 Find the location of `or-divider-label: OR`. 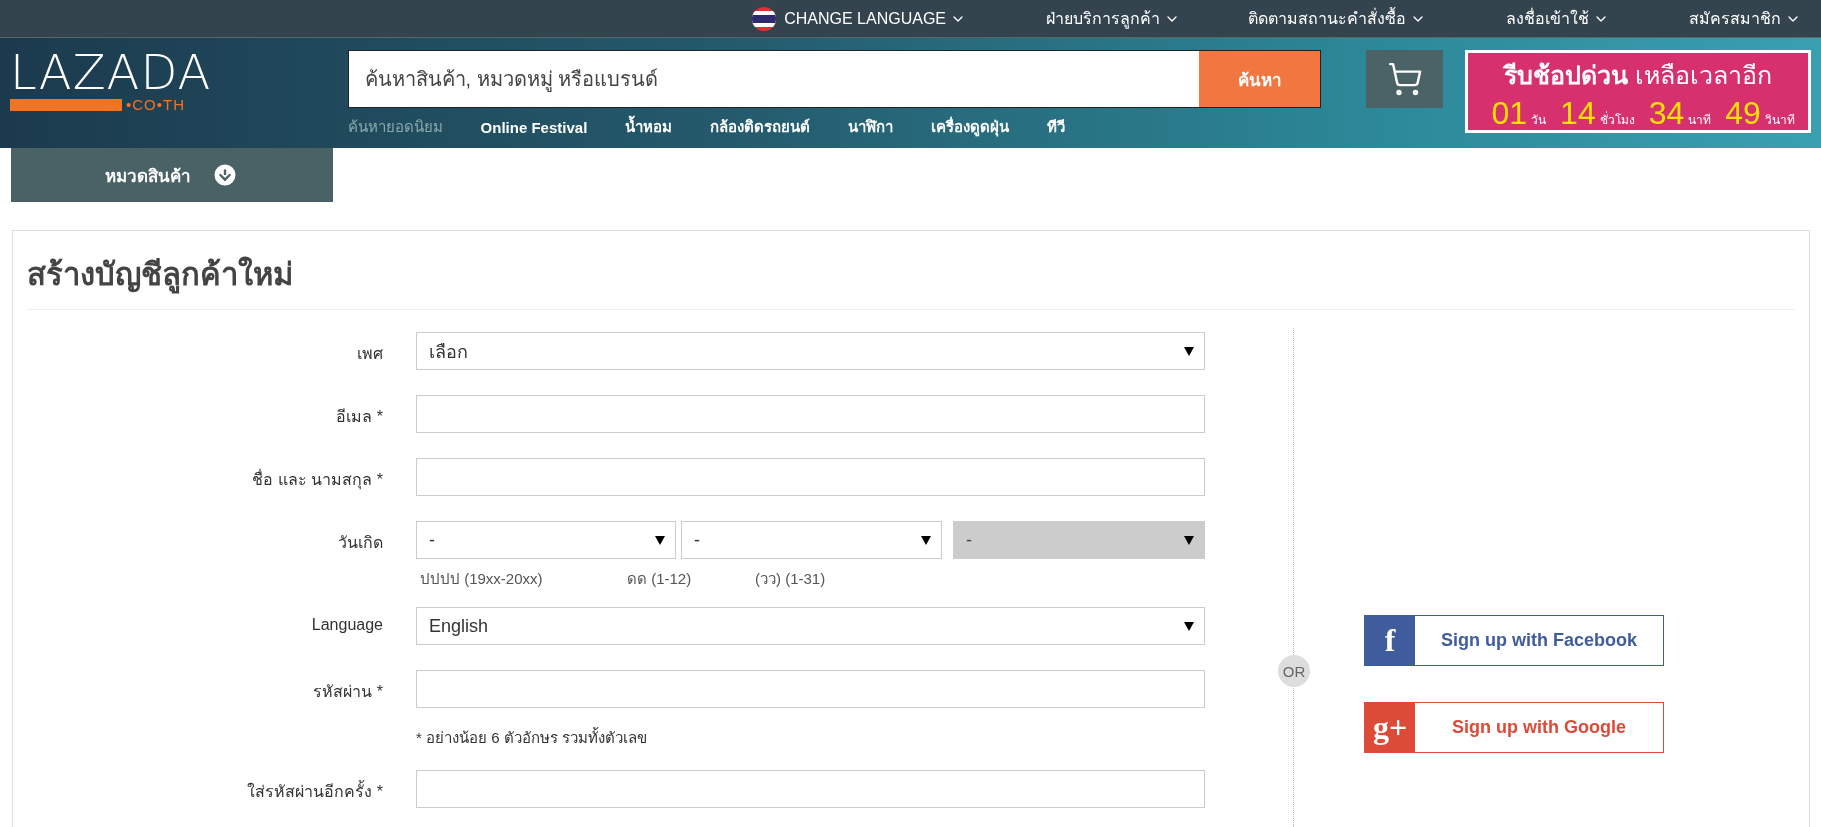

or-divider-label: OR is located at coordinates (1294, 671).